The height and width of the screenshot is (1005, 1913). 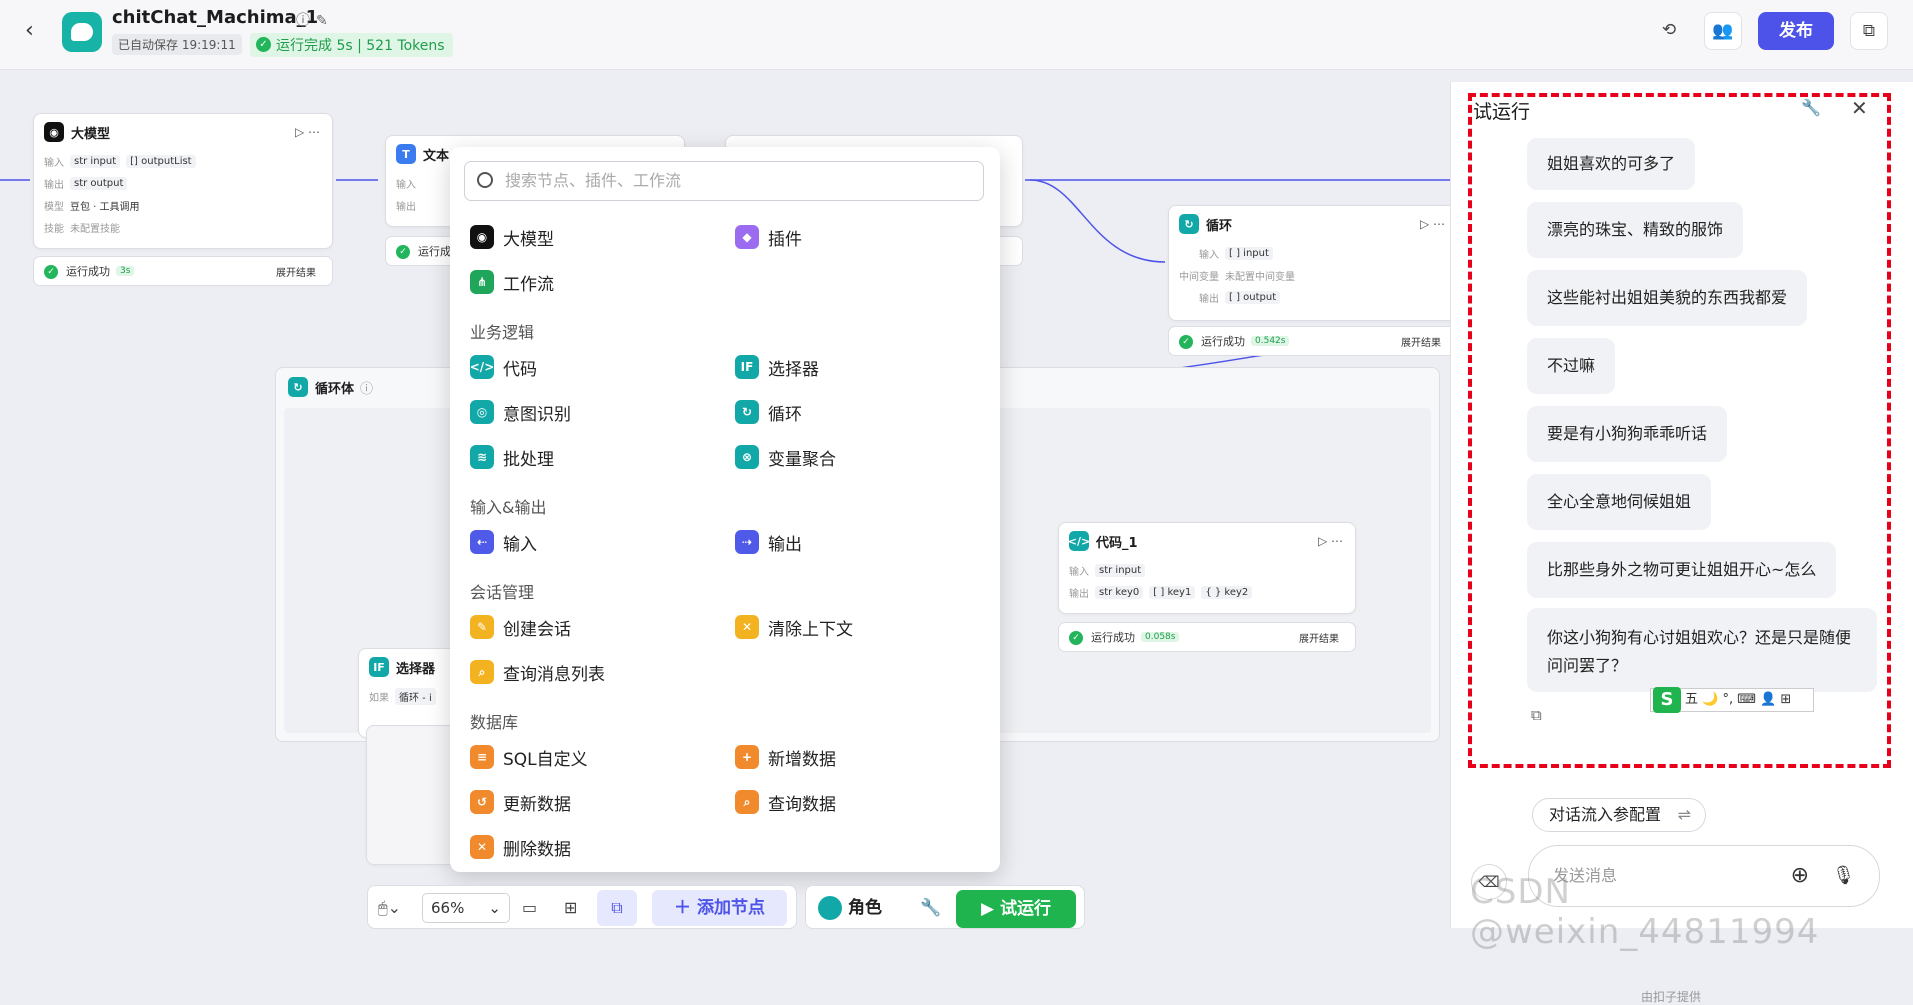 I want to click on menu-item-intent: ◎ 意图识别, so click(x=520, y=412).